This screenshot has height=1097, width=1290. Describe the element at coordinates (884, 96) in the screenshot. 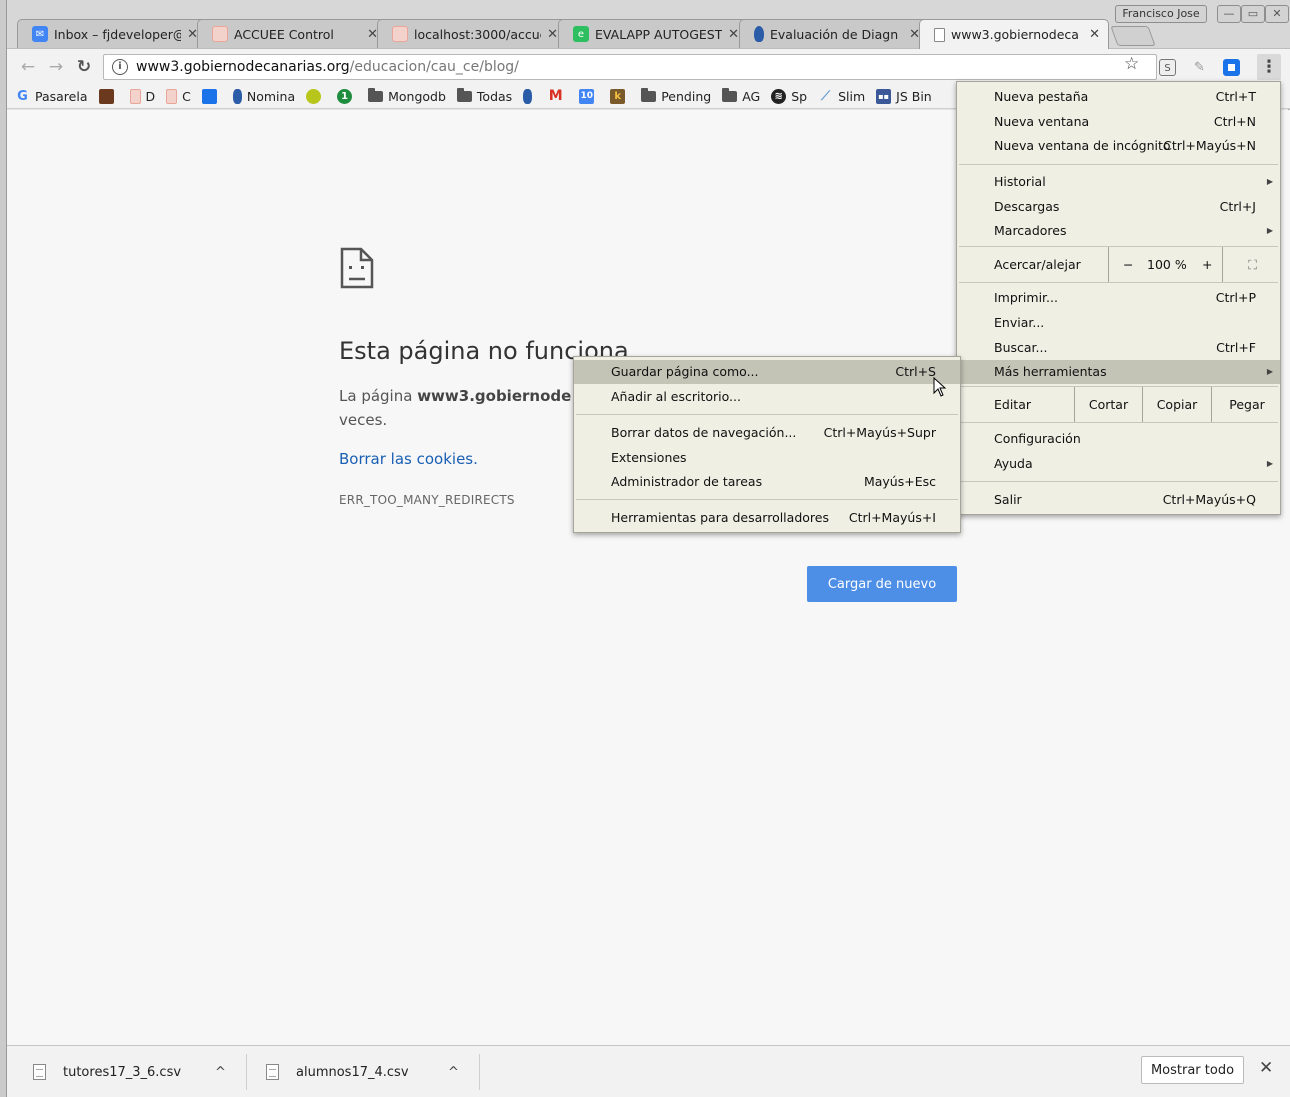

I see `jsbin-icon: ▪▪` at that location.